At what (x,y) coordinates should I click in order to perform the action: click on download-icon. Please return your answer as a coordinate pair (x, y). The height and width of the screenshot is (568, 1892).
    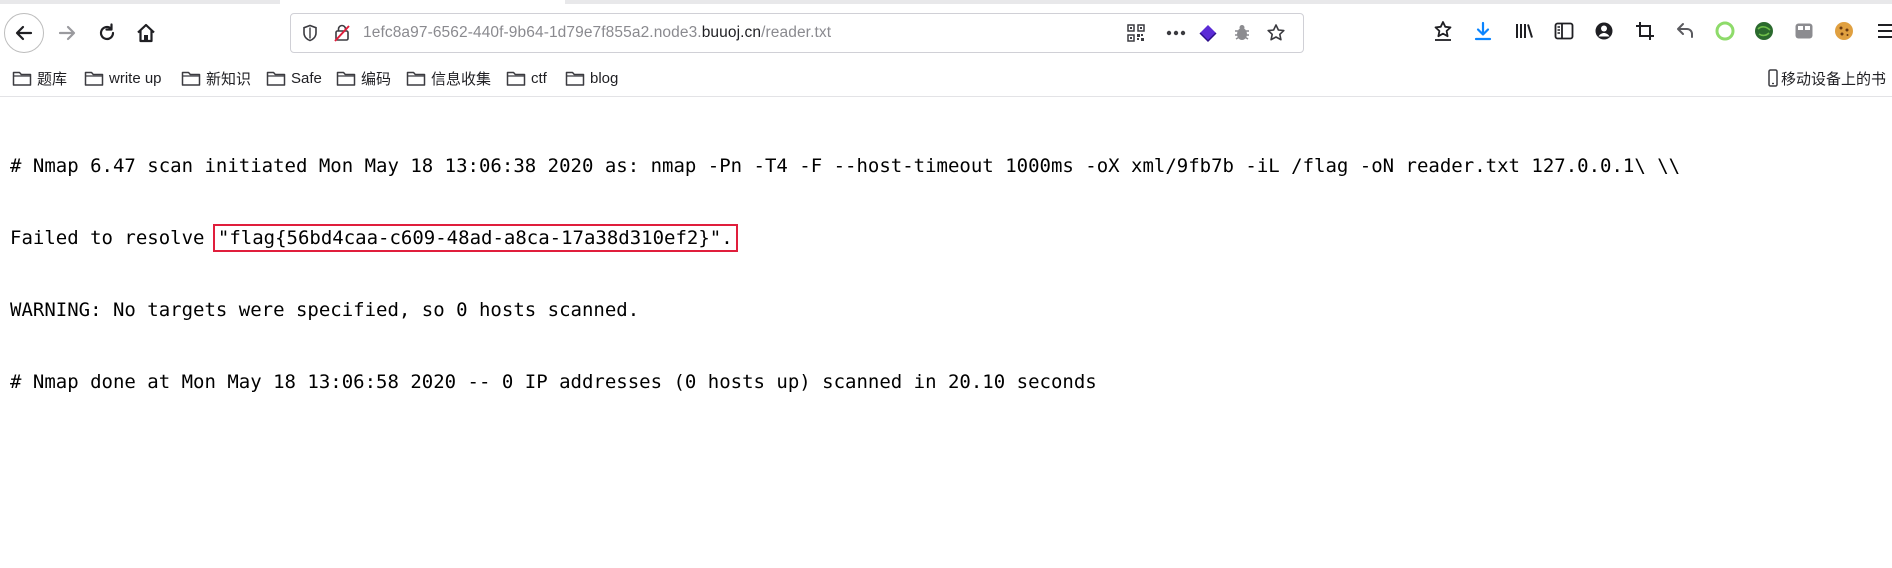
    Looking at the image, I should click on (1483, 31).